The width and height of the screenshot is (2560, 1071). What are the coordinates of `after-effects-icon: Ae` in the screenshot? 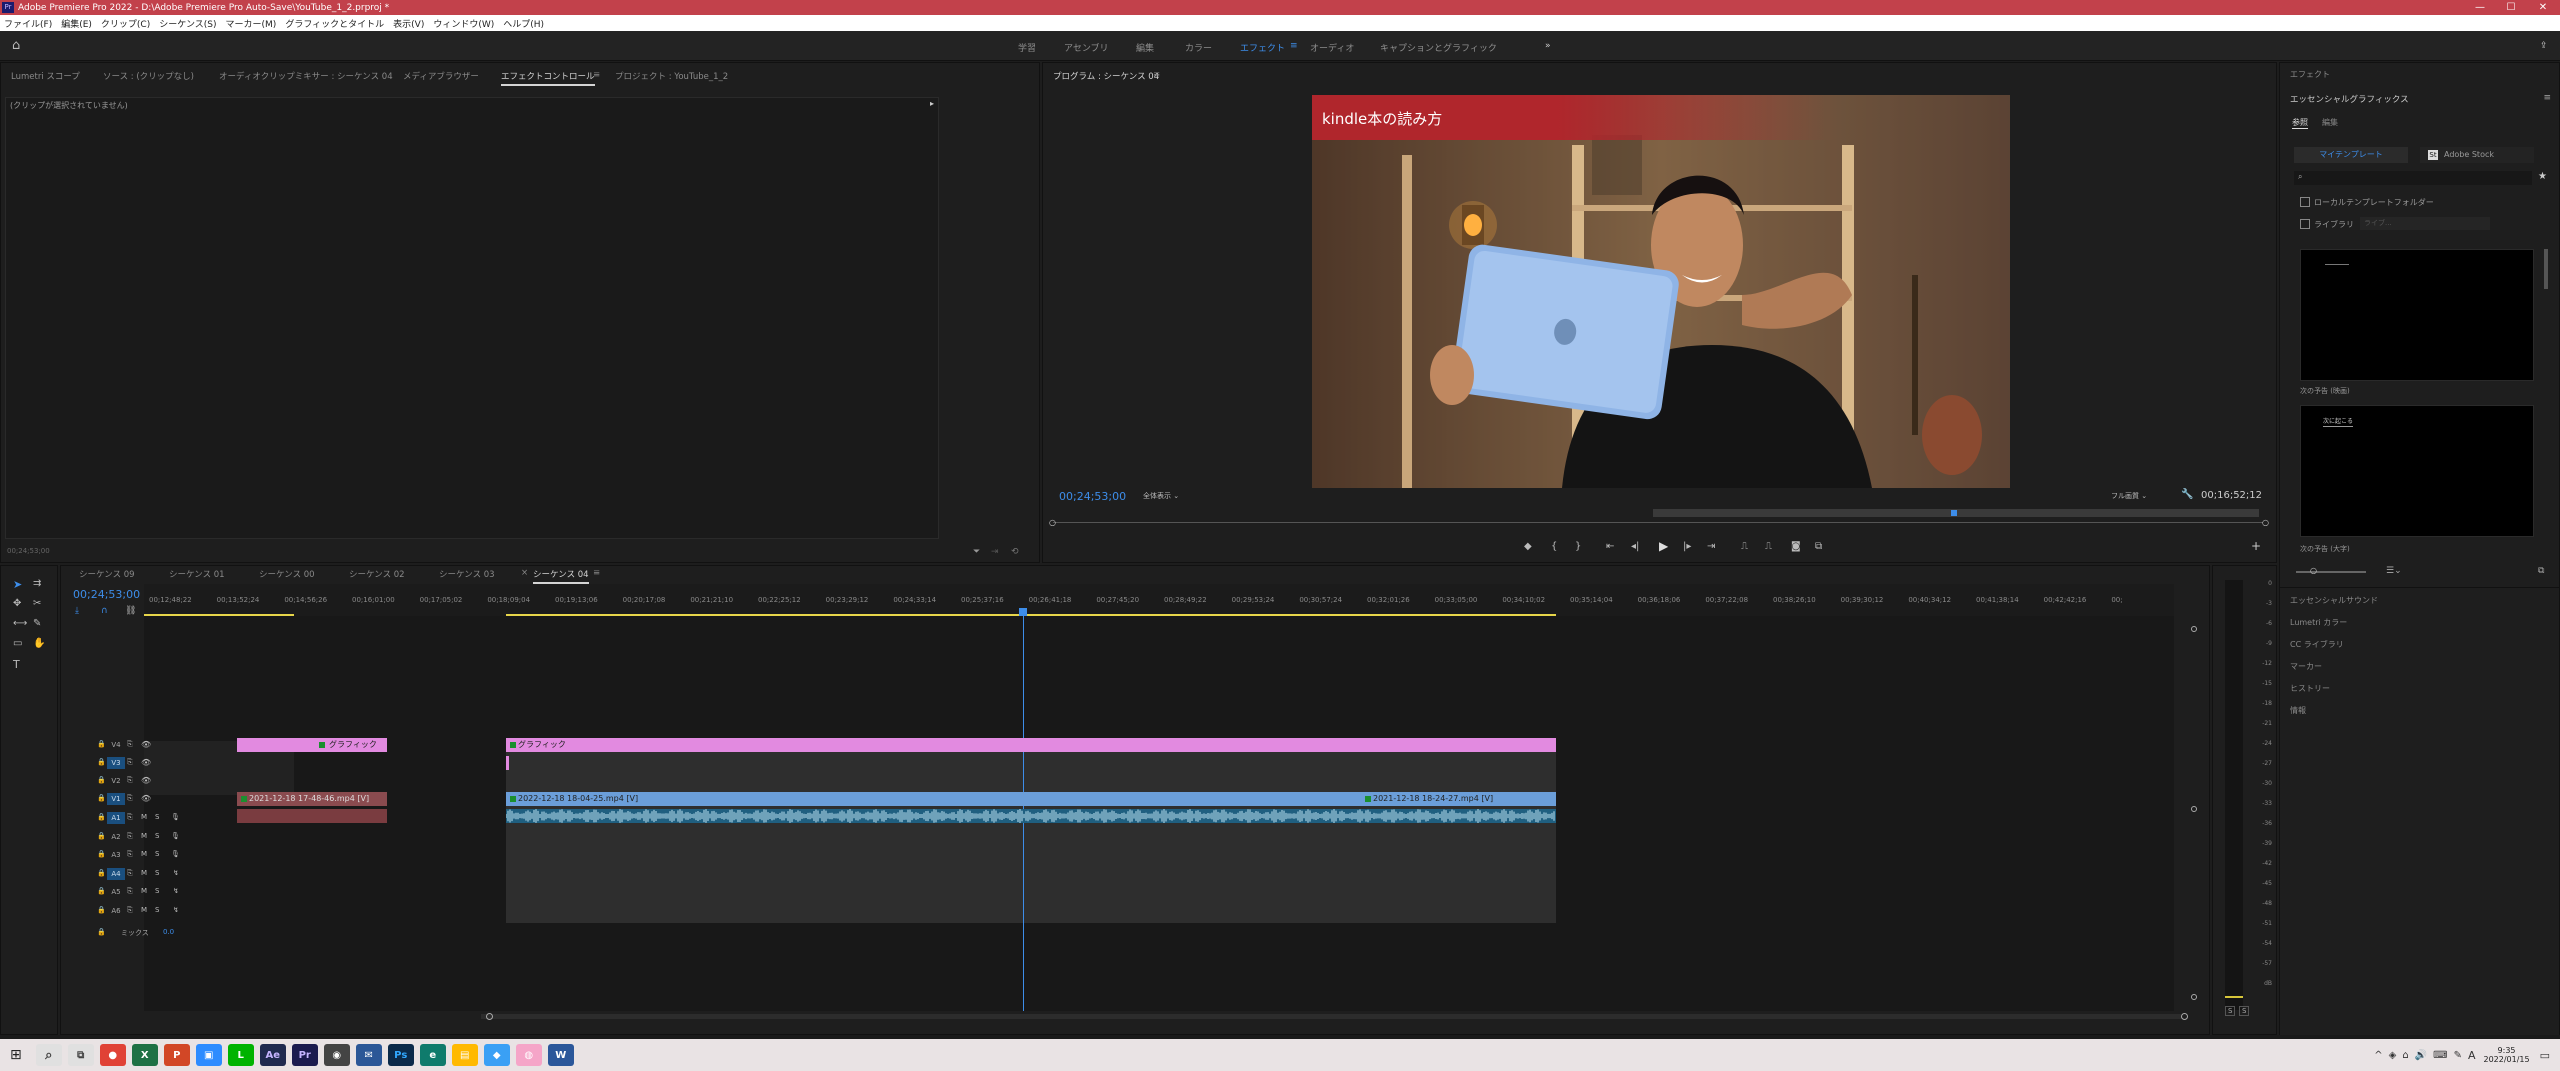 It's located at (272, 1055).